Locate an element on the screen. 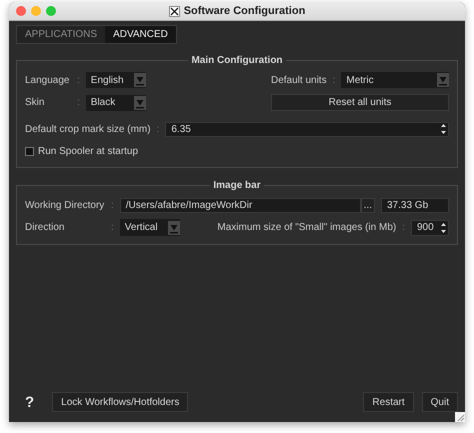  dropdown: Metric is located at coordinates (395, 80).